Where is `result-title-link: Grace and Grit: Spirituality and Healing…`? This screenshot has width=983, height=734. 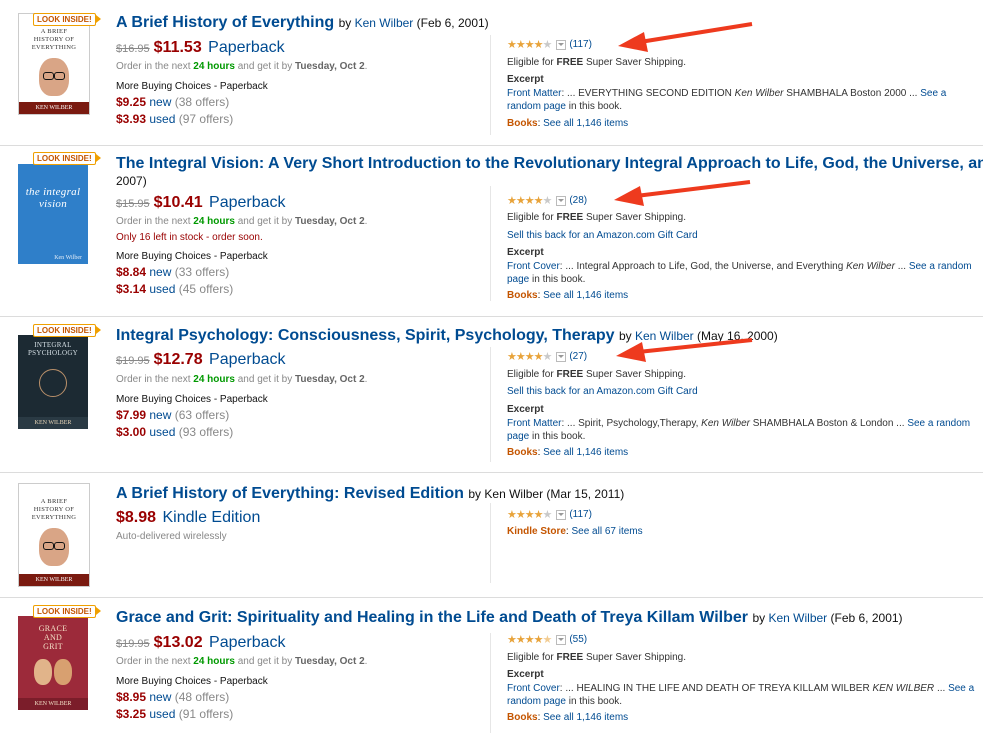 result-title-link: Grace and Grit: Spirituality and Healing… is located at coordinates (432, 617).